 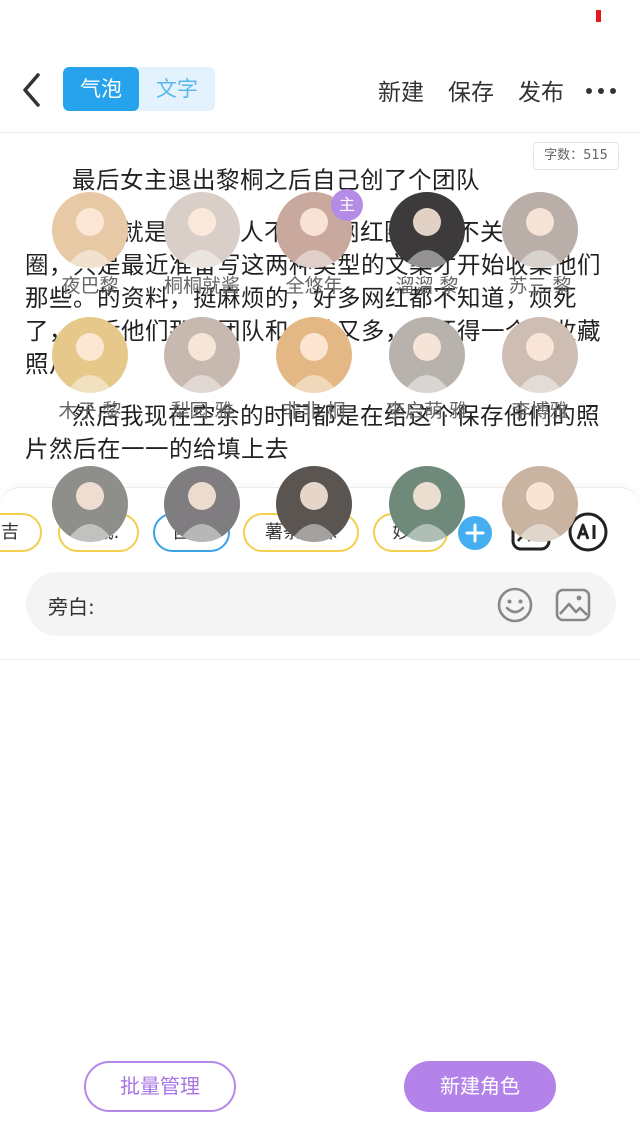 I want to click on image-icon, so click(x=573, y=605).